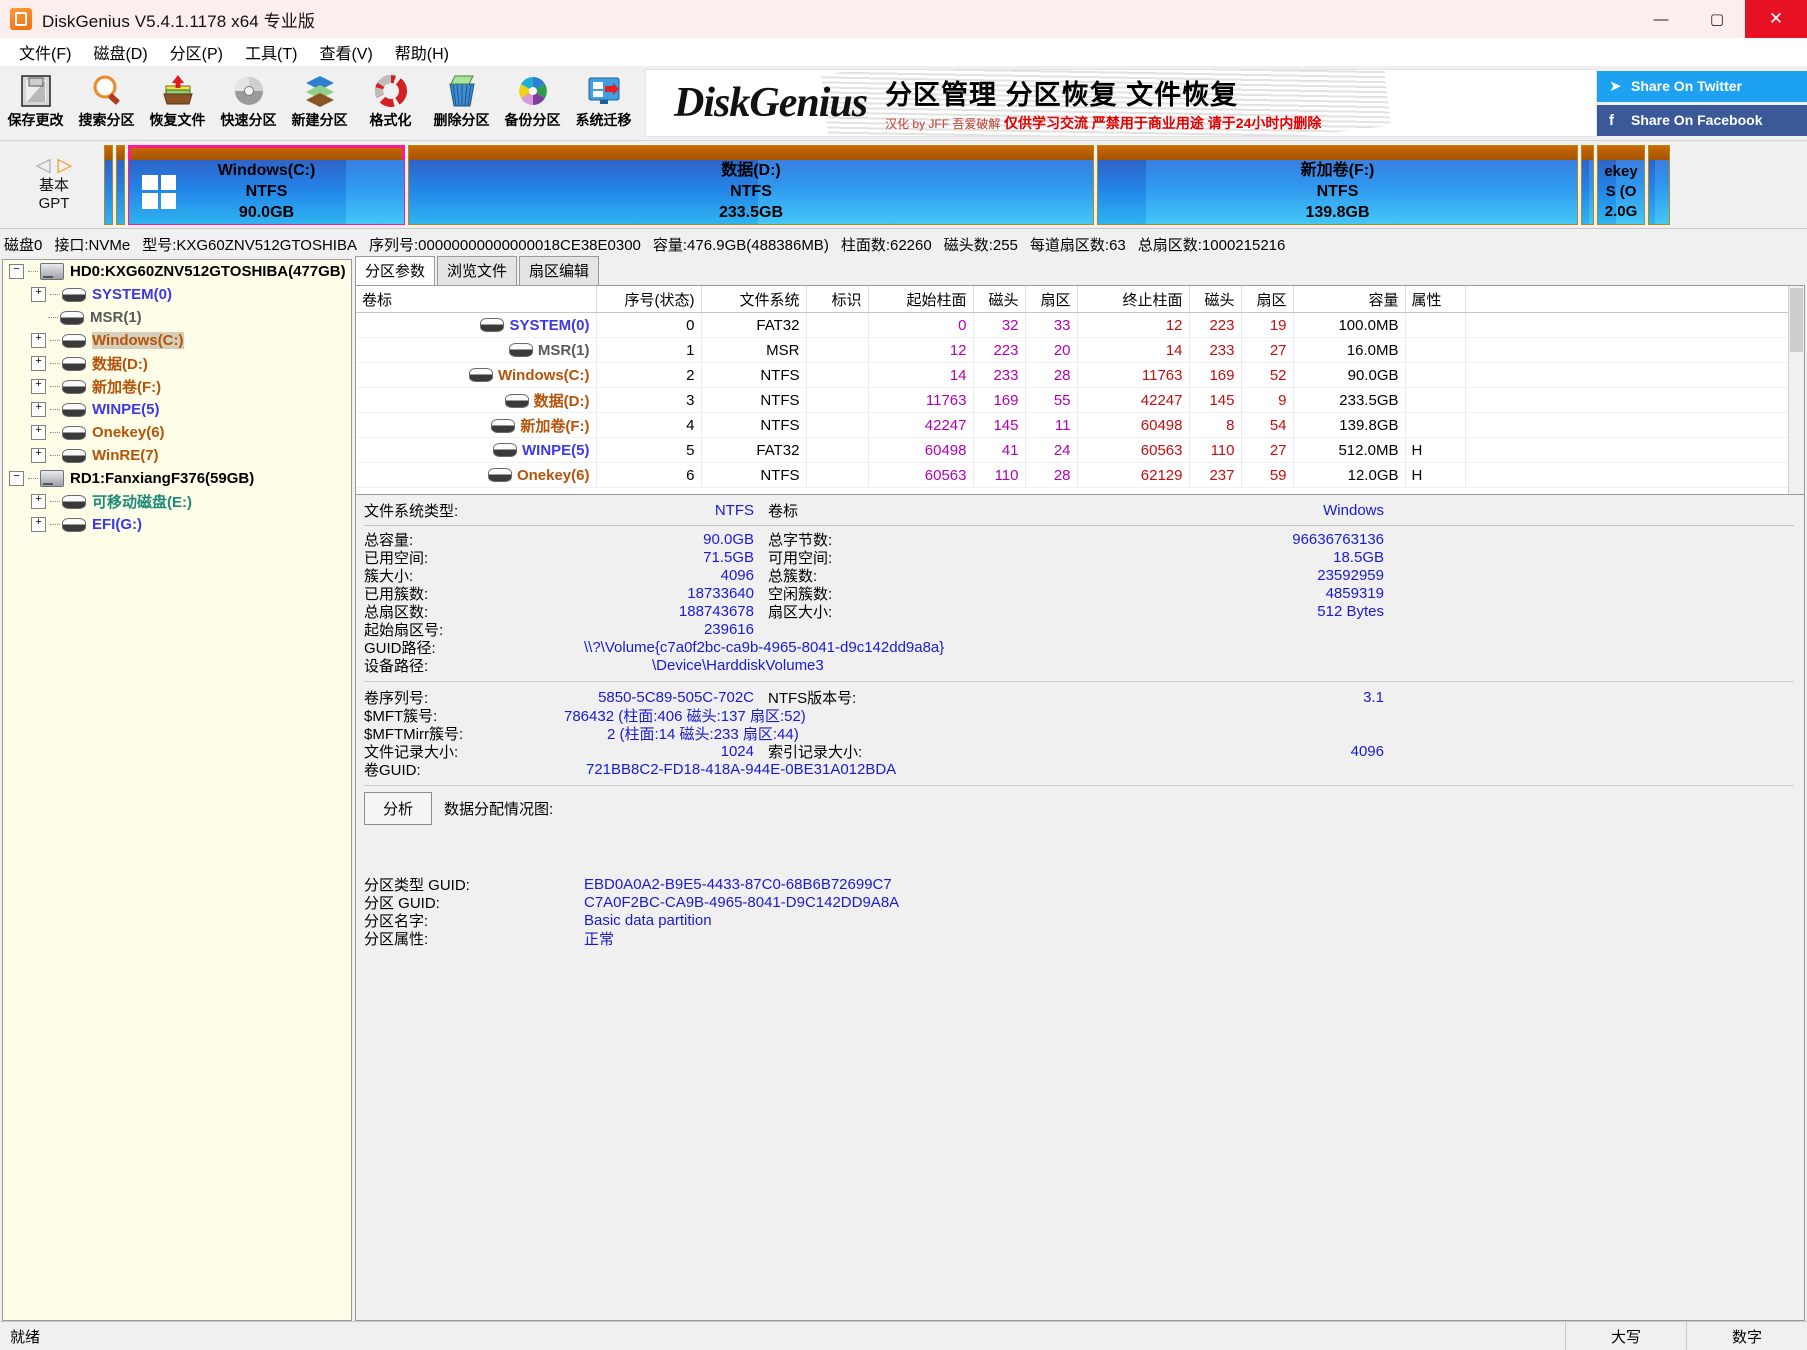  Describe the element at coordinates (177, 432) in the screenshot. I see `tree-item-onekey-6: + Onekey(6)` at that location.